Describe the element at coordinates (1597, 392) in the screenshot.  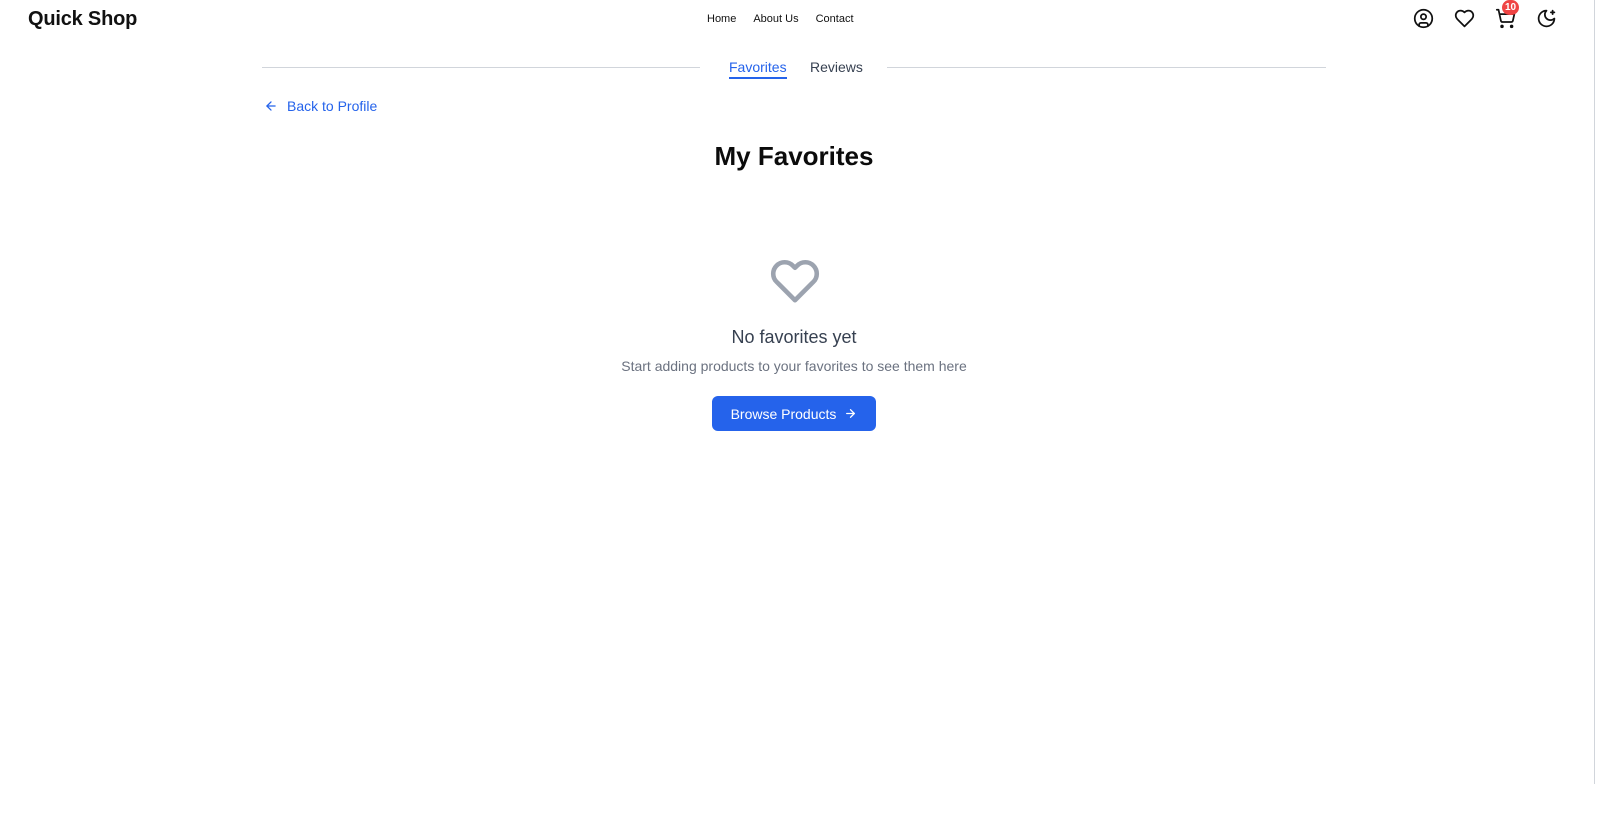
I see `page-scrollbar` at that location.